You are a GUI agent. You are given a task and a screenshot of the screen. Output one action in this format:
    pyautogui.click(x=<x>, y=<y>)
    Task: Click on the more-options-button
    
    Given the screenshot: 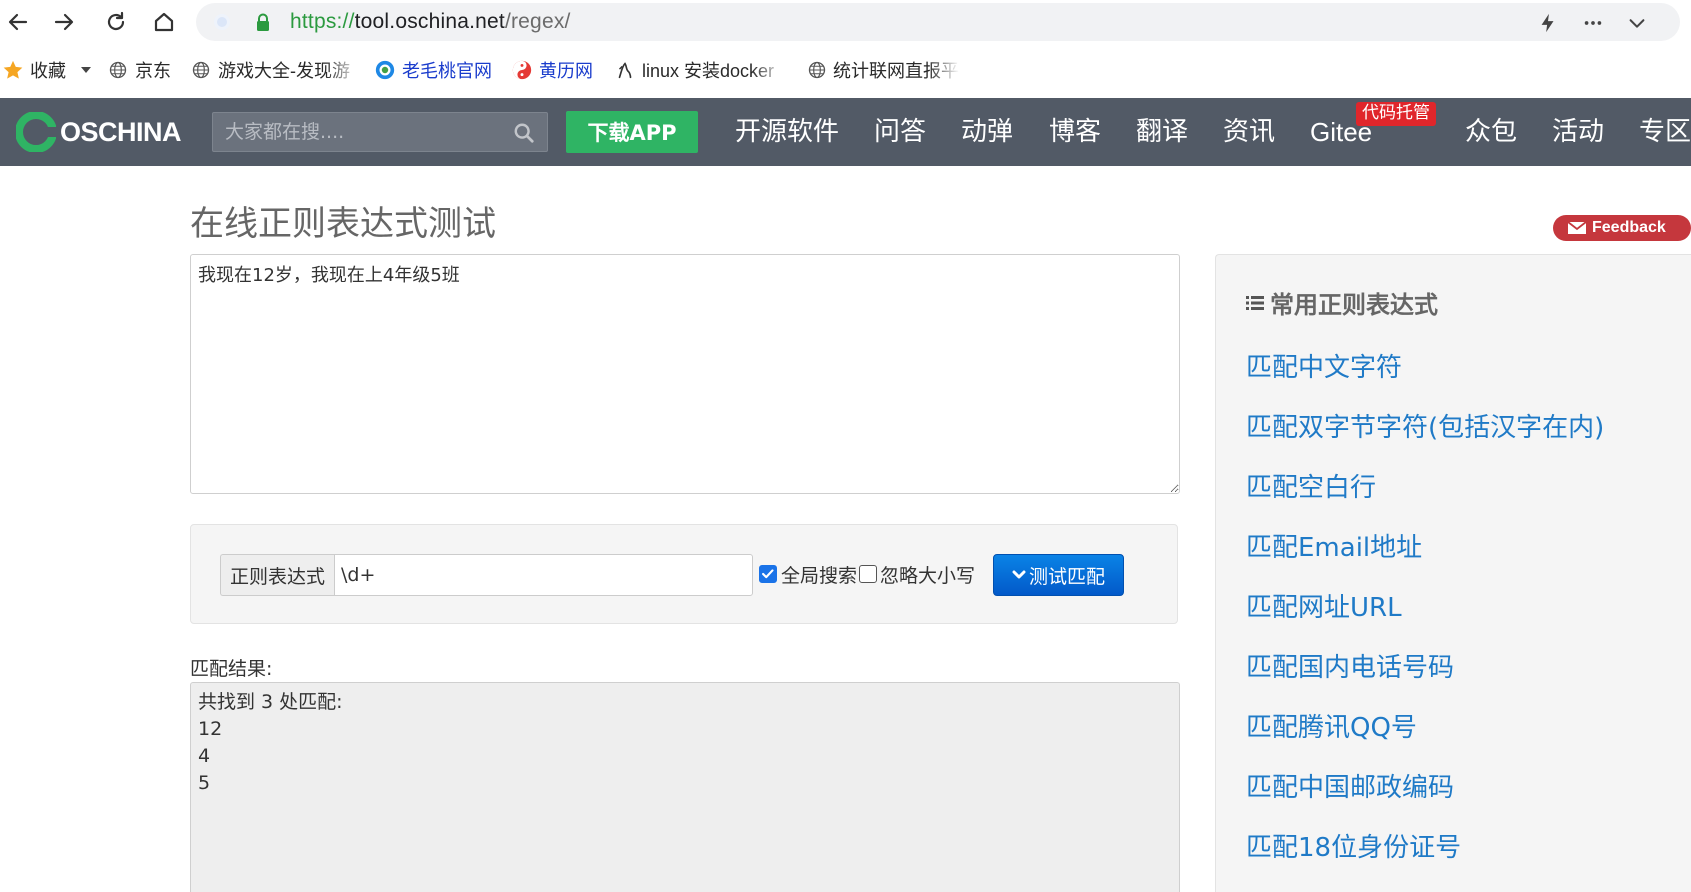 What is the action you would take?
    pyautogui.click(x=1593, y=23)
    